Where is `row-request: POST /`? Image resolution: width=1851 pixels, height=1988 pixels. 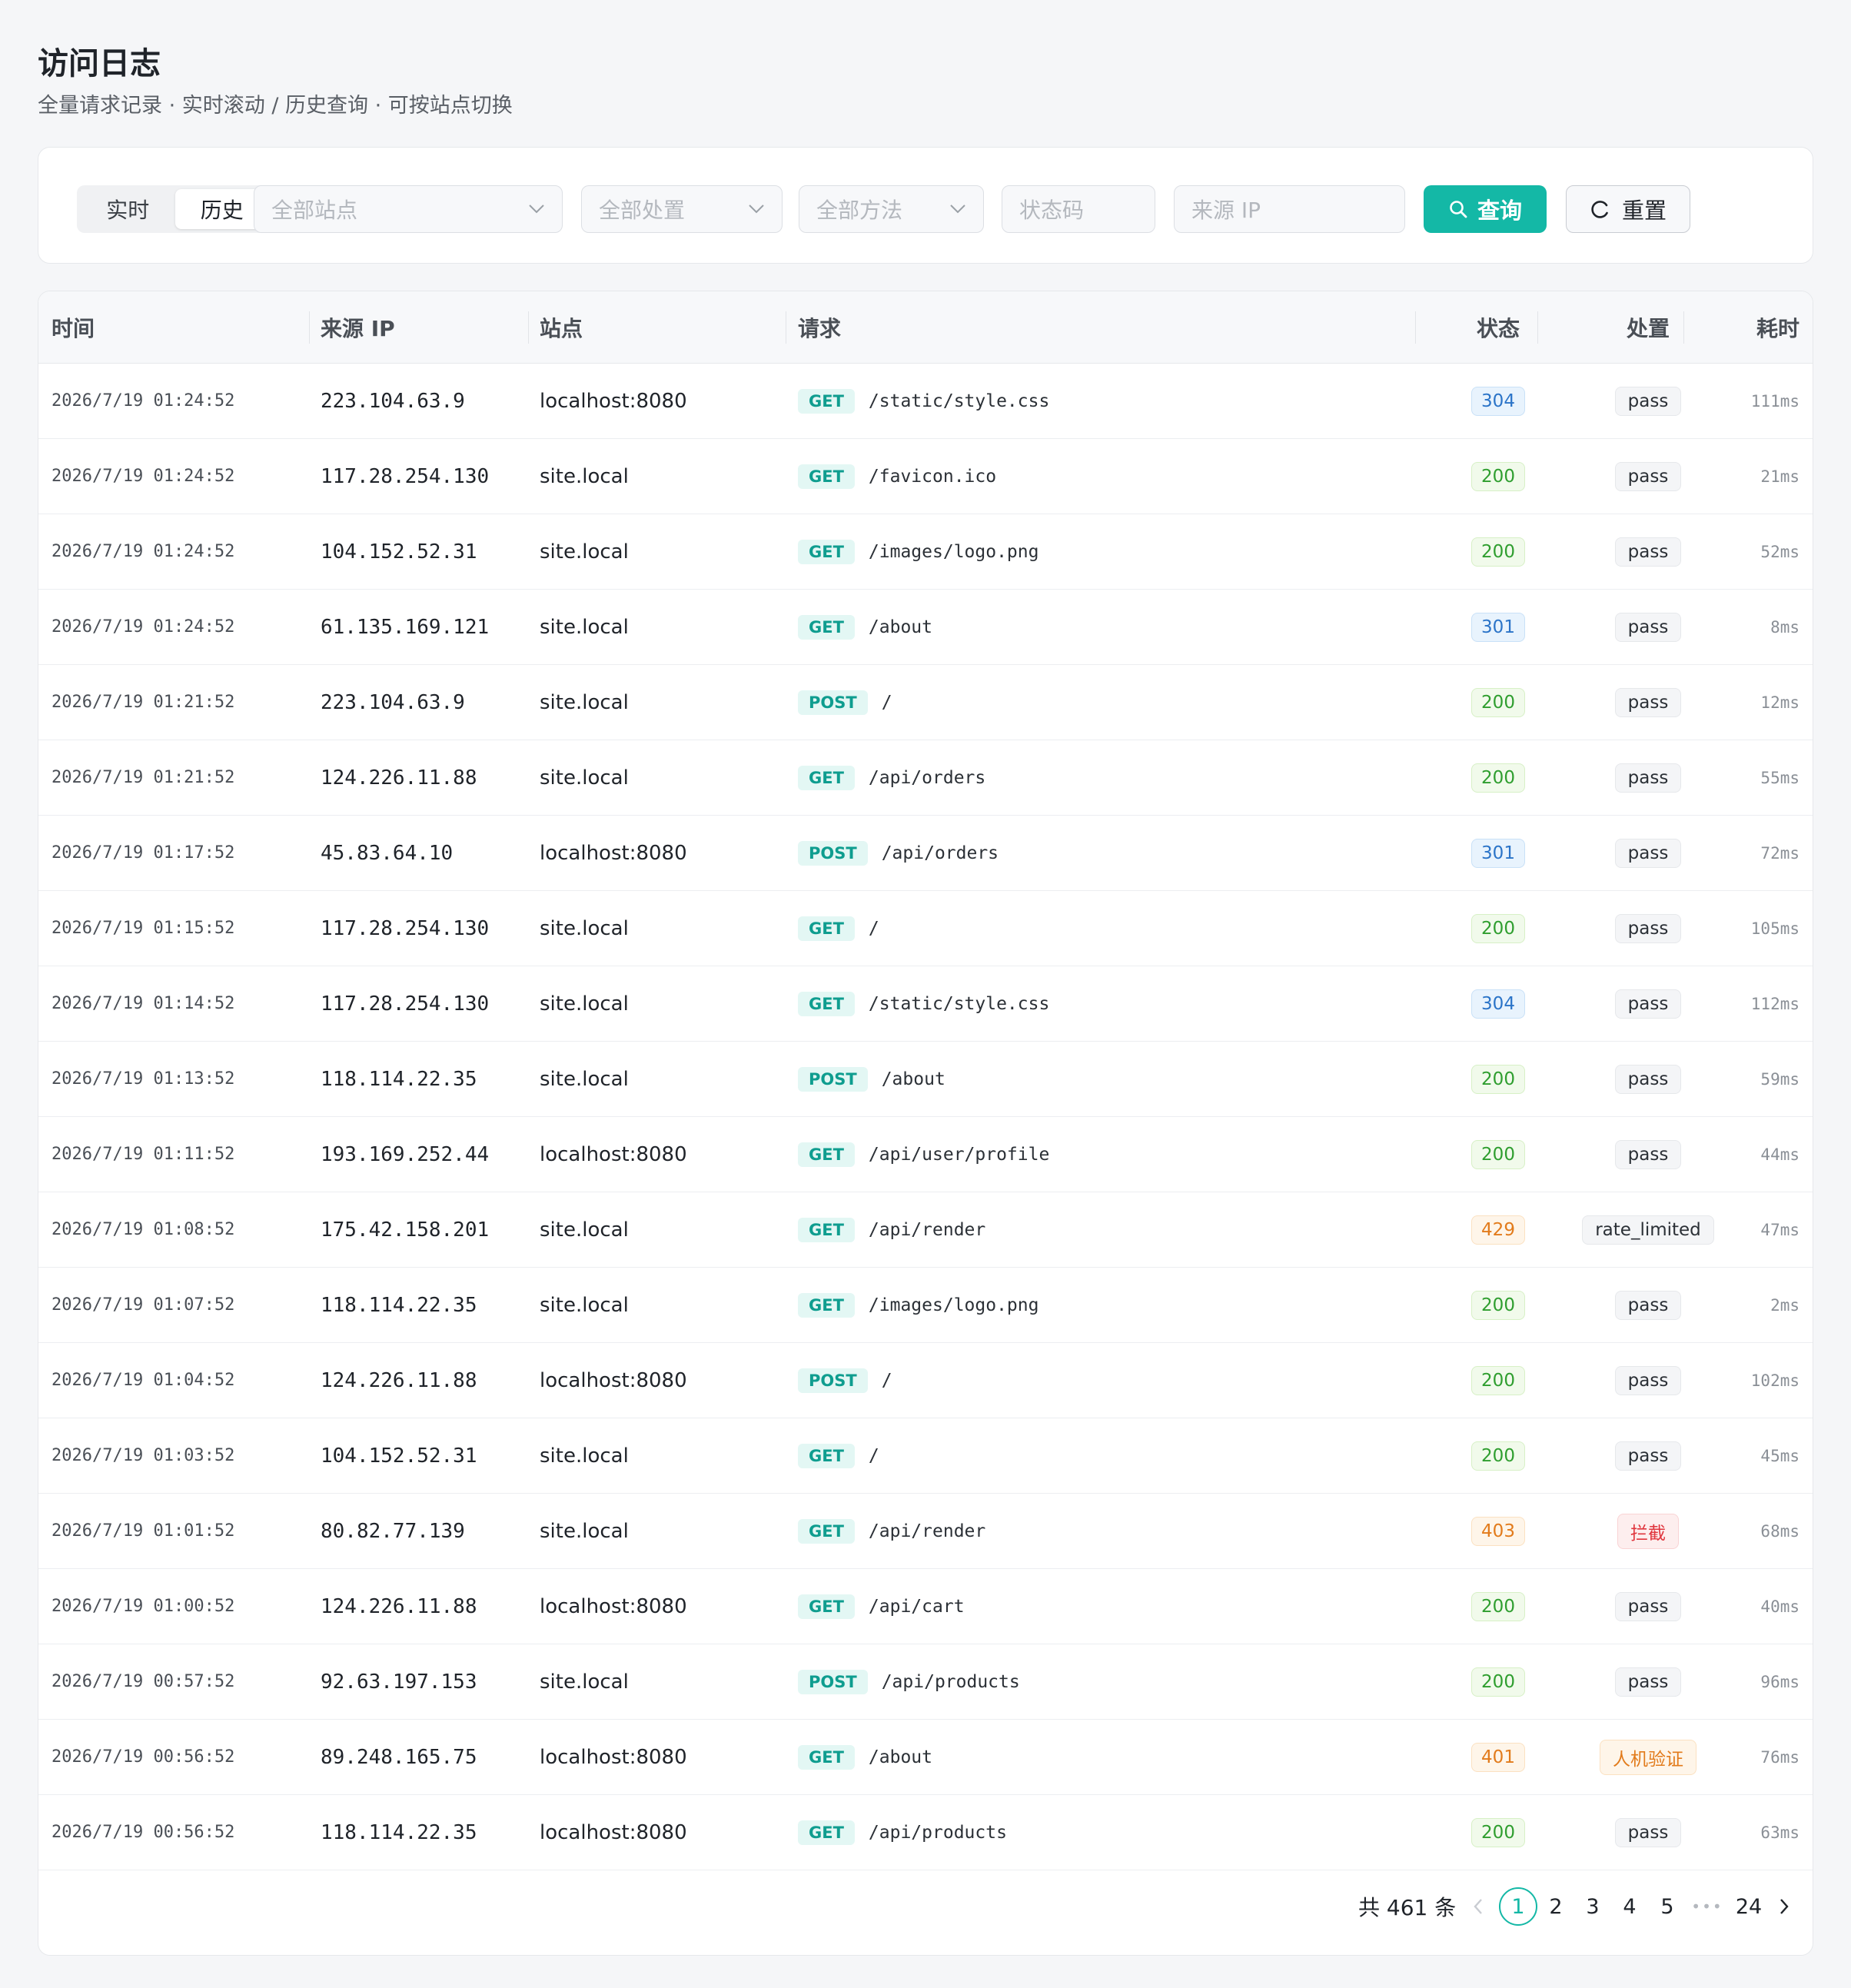
row-request: POST / is located at coordinates (845, 702).